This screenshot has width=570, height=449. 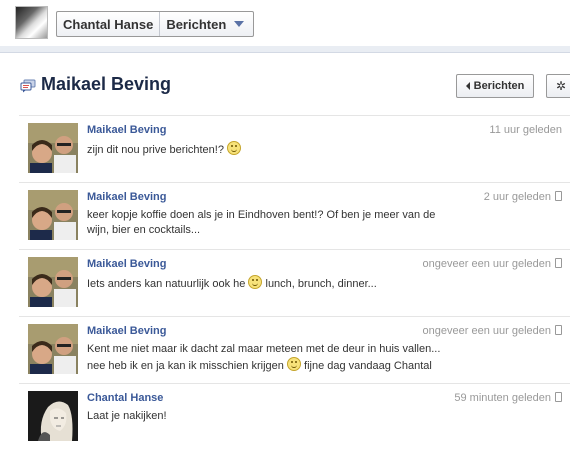 What do you see at coordinates (285, 23) in the screenshot?
I see `top-navigation-bar: Chantal Hanse Berichten` at bounding box center [285, 23].